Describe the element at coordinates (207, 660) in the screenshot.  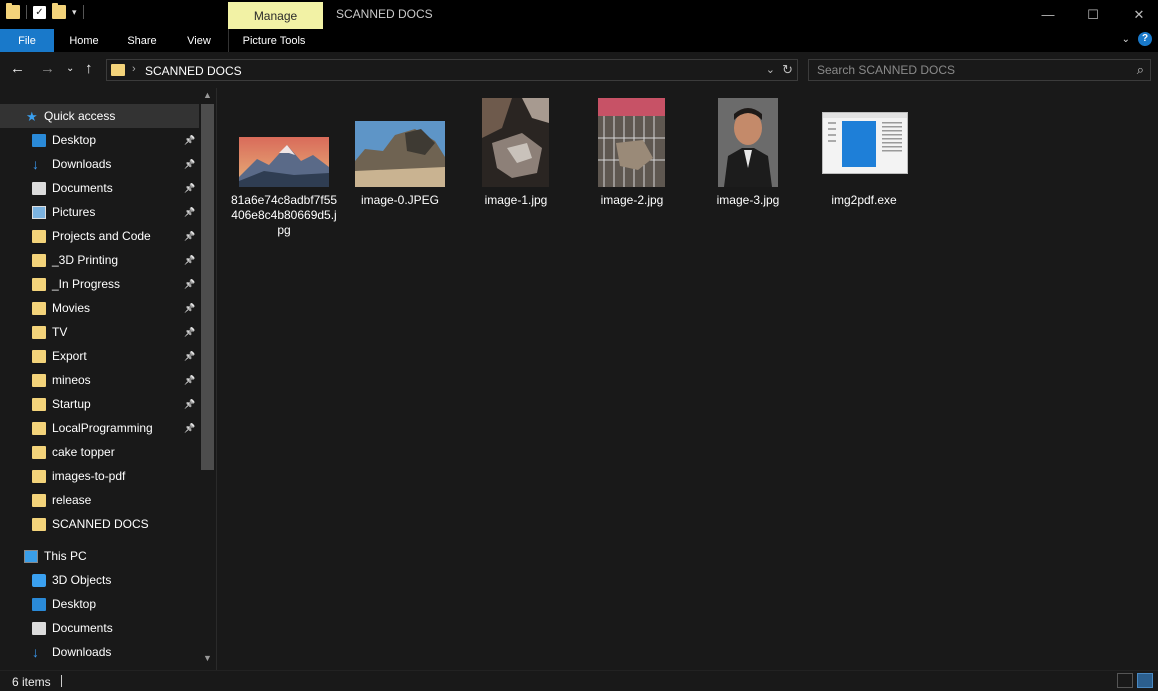
I see `scroll-down-icon: ▼` at that location.